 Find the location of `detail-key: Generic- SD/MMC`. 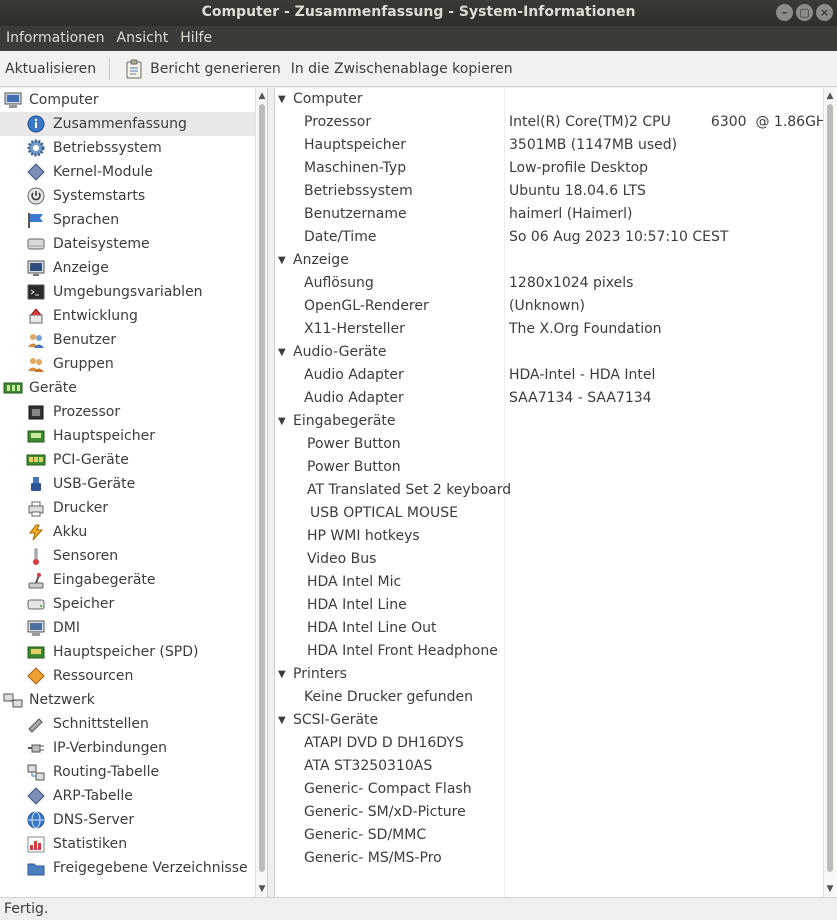

detail-key: Generic- SD/MMC is located at coordinates (365, 835).